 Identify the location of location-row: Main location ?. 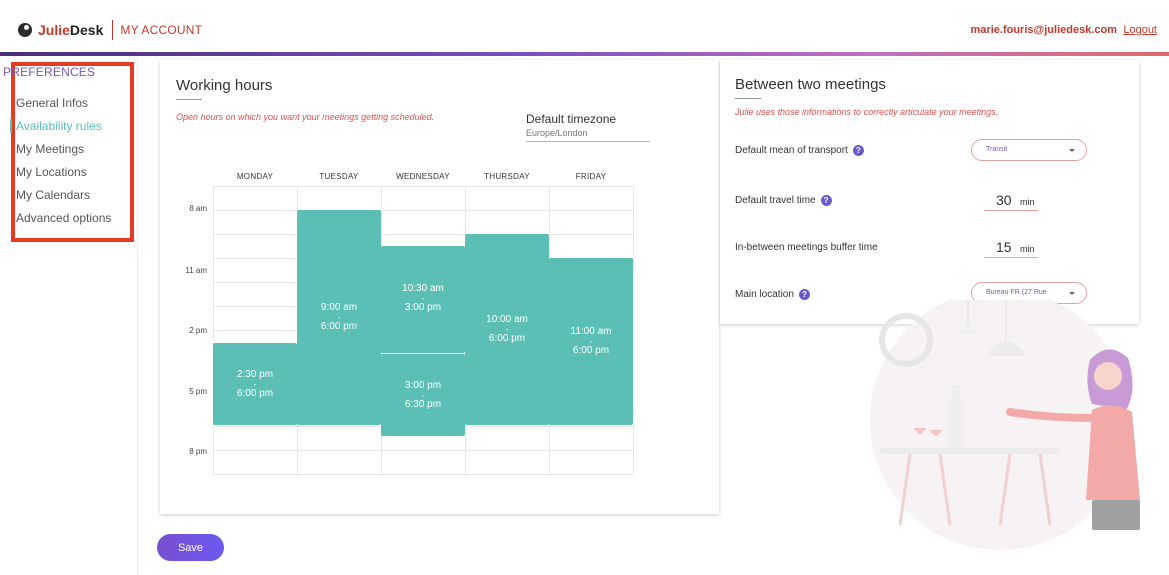
(772, 294).